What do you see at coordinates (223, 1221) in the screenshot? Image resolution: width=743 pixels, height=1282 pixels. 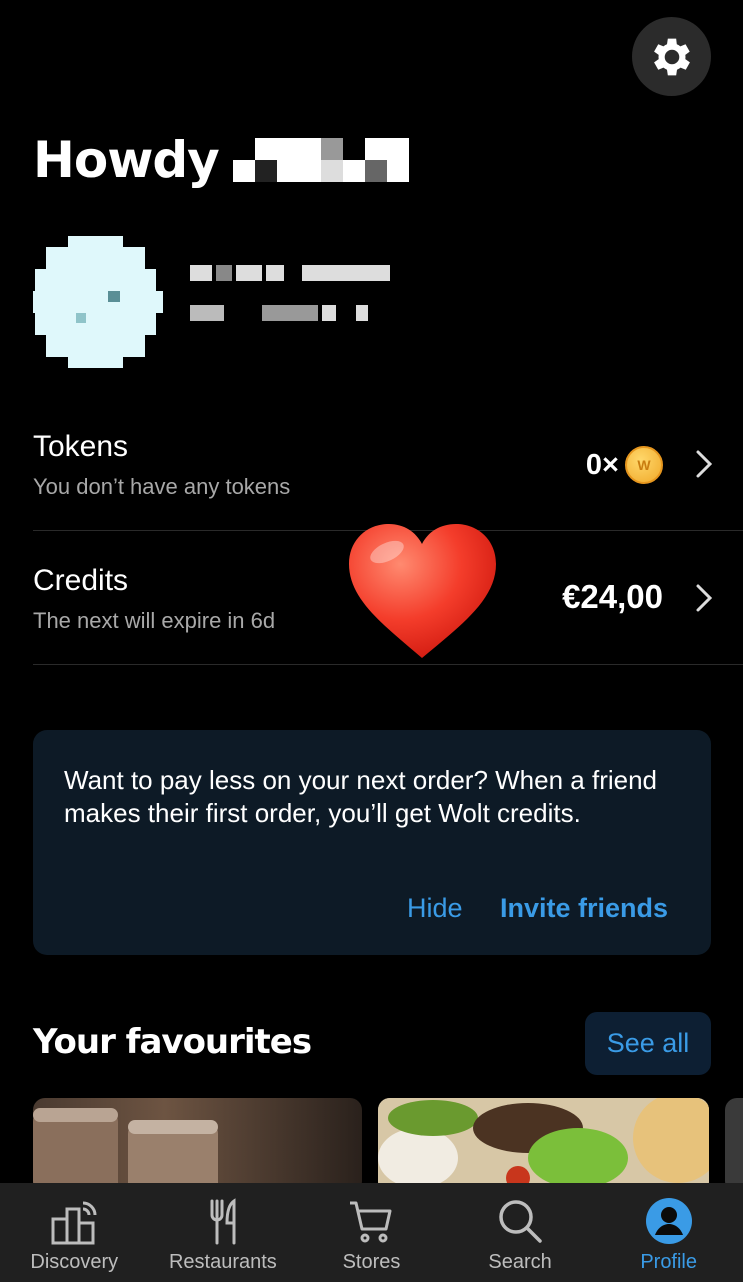 I see `cutlery-icon` at bounding box center [223, 1221].